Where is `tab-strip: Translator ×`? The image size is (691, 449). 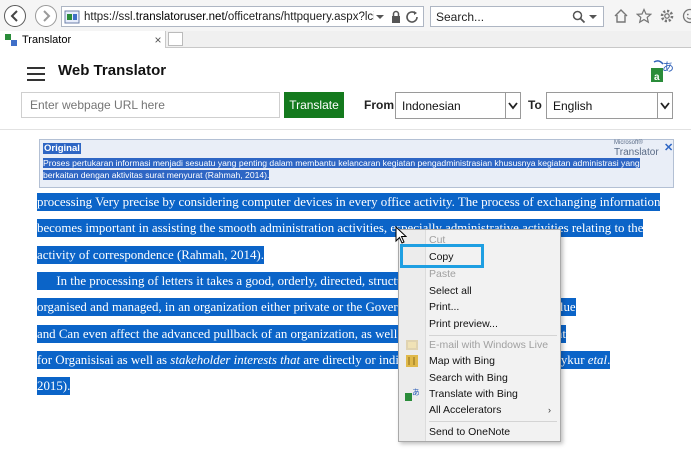
tab-strip: Translator × is located at coordinates (345, 39).